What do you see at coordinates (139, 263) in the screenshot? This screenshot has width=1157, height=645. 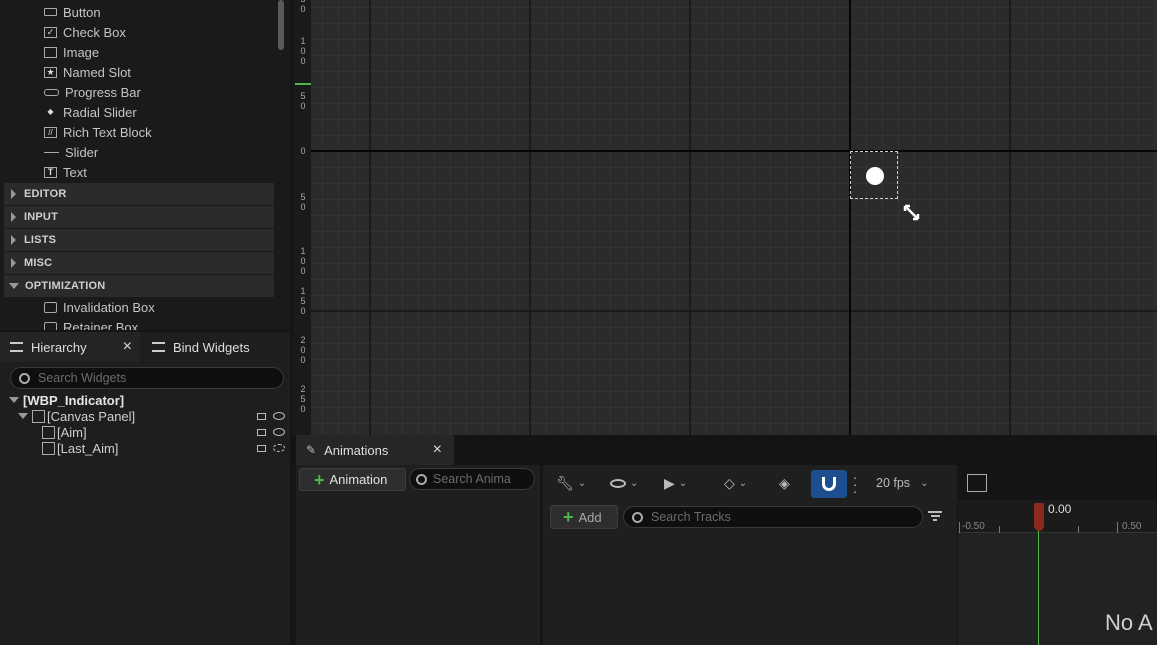 I see `category-misc: MISC` at bounding box center [139, 263].